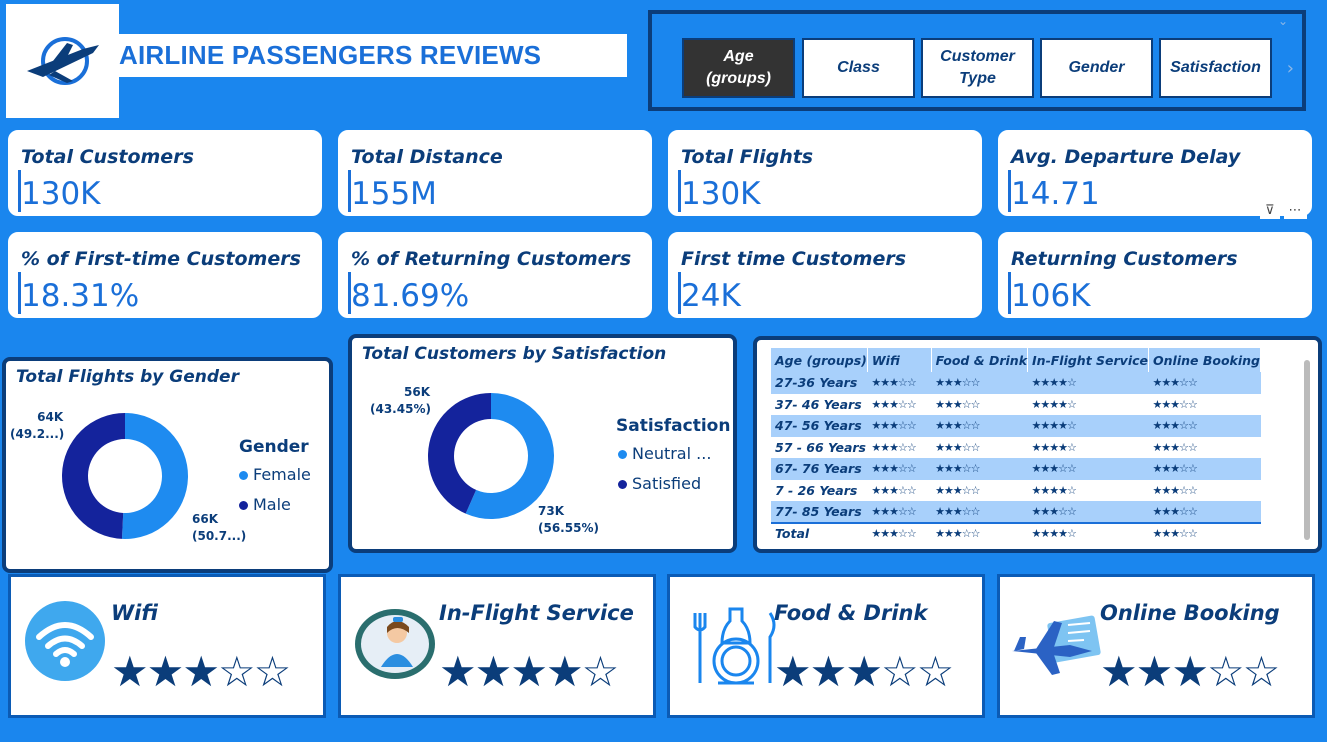 The image size is (1327, 742). Describe the element at coordinates (1055, 194) in the screenshot. I see `kpi-value: 14.71` at that location.